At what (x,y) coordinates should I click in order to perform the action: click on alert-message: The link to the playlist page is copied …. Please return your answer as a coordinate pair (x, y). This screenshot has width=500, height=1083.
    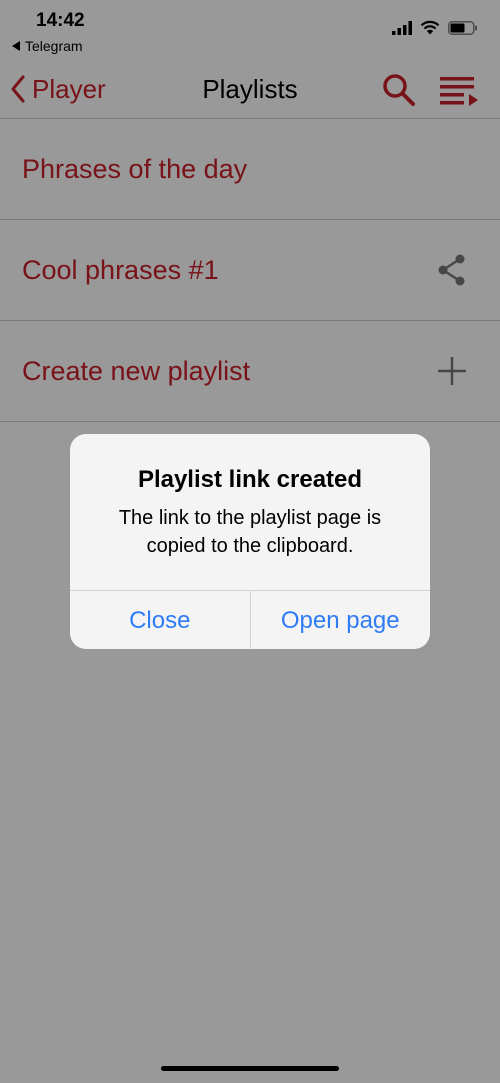
    Looking at the image, I should click on (250, 532).